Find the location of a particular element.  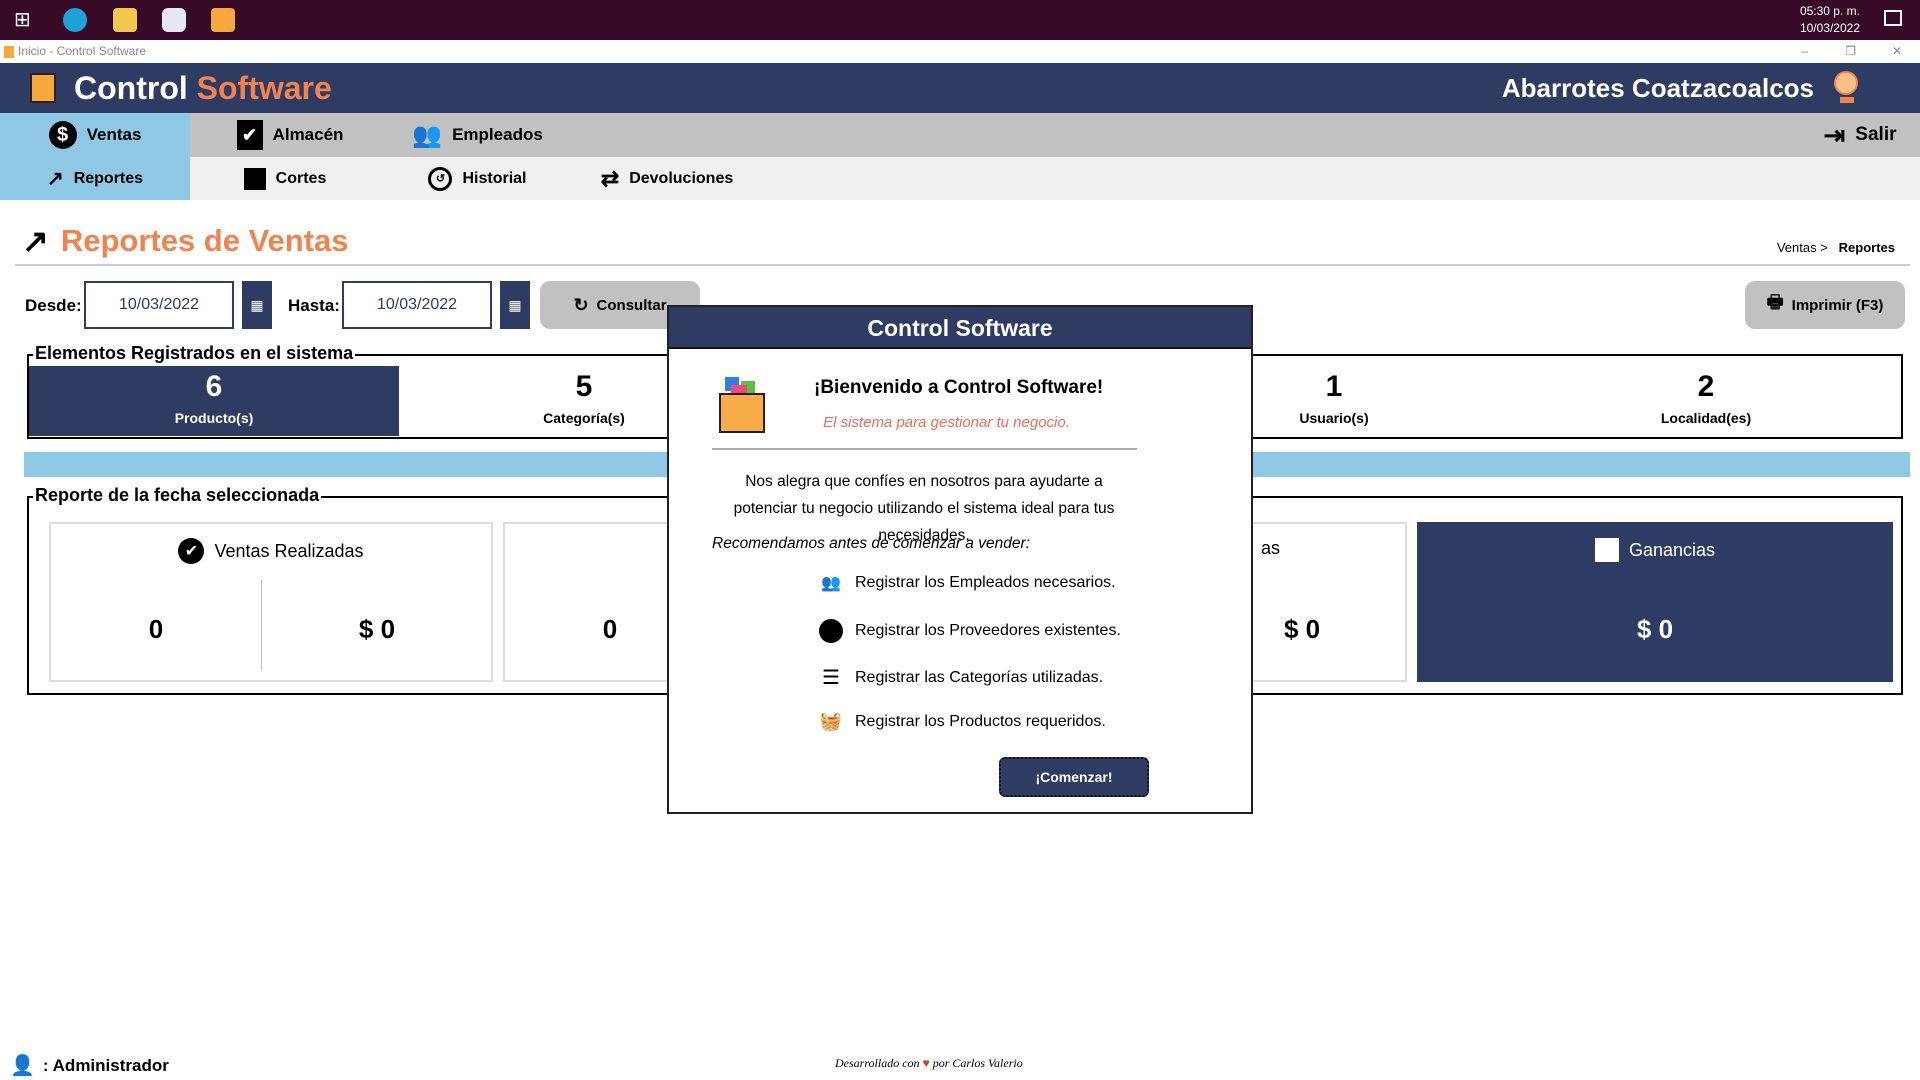

check-circle-icon: ✔ is located at coordinates (191, 551).